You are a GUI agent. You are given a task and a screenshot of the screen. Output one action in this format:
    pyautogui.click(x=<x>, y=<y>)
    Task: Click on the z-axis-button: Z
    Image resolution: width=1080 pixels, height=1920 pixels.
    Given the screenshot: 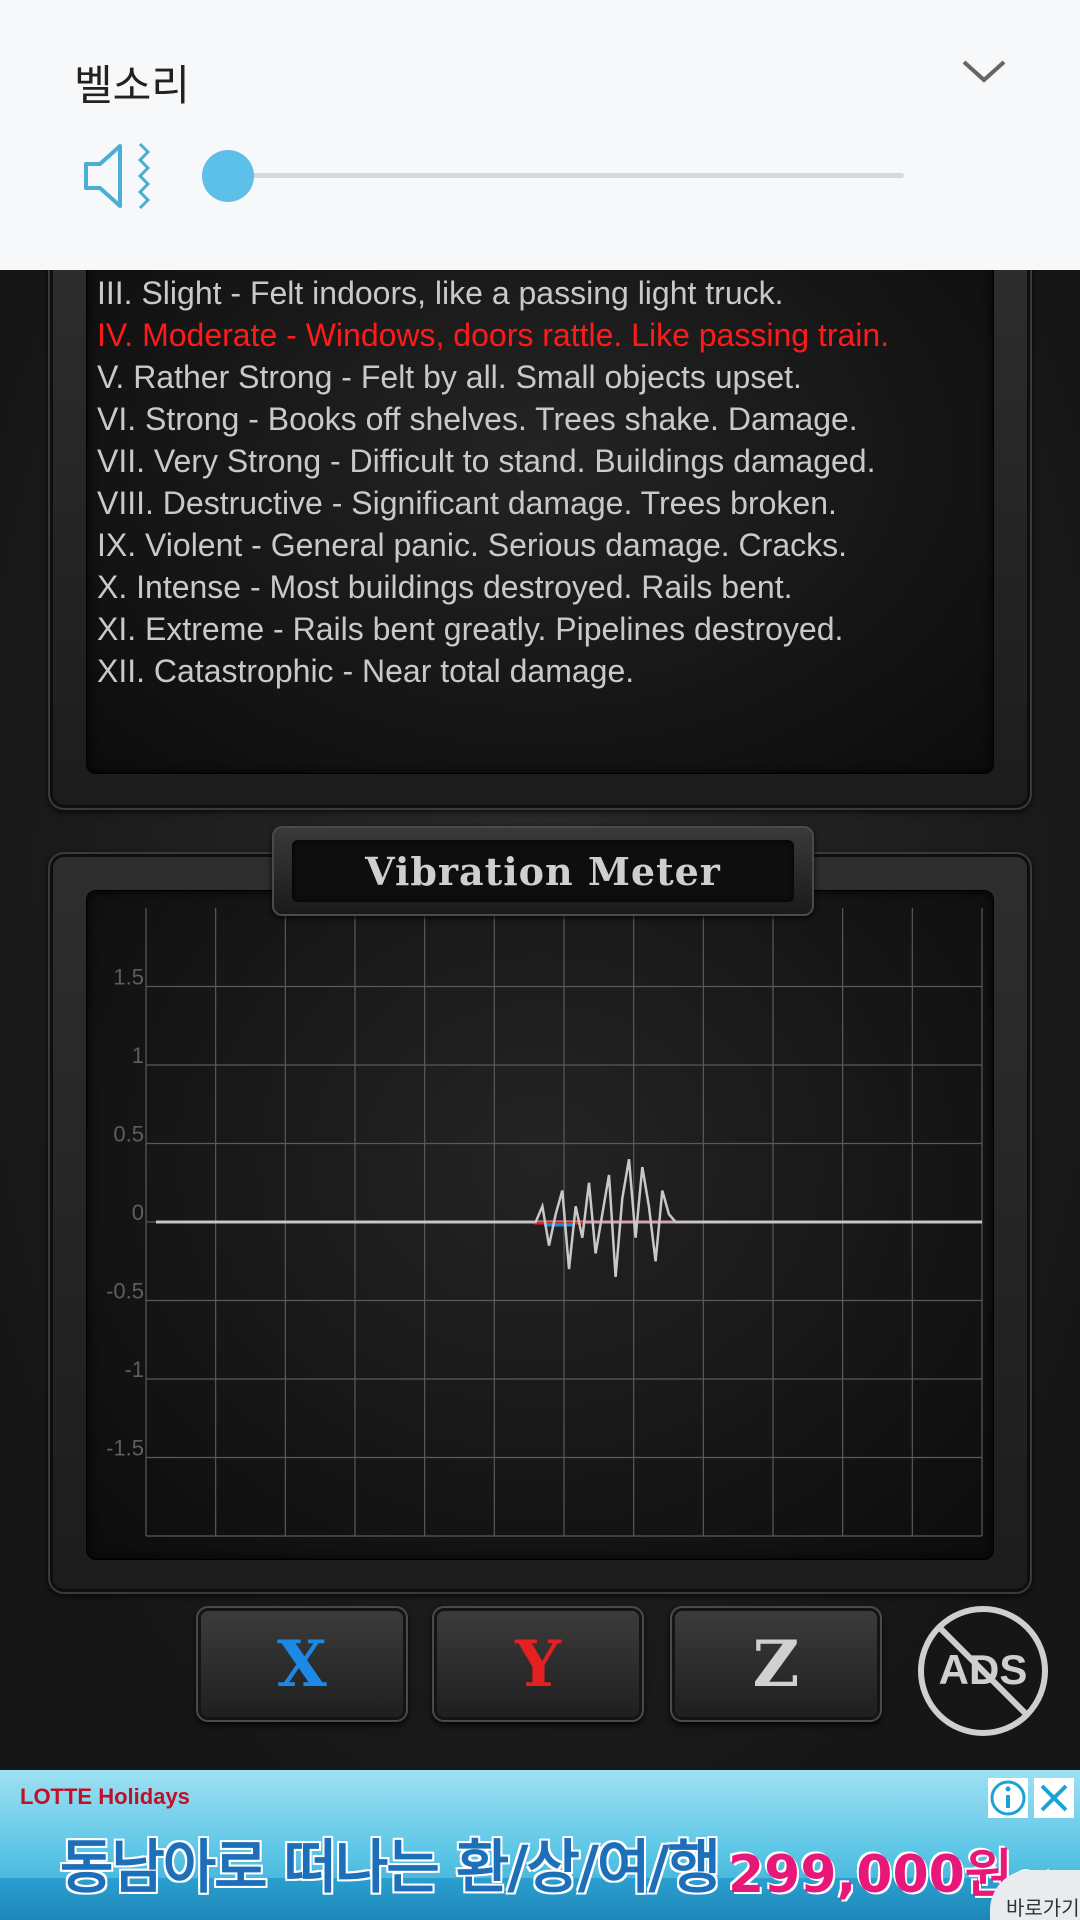 What is the action you would take?
    pyautogui.click(x=776, y=1664)
    